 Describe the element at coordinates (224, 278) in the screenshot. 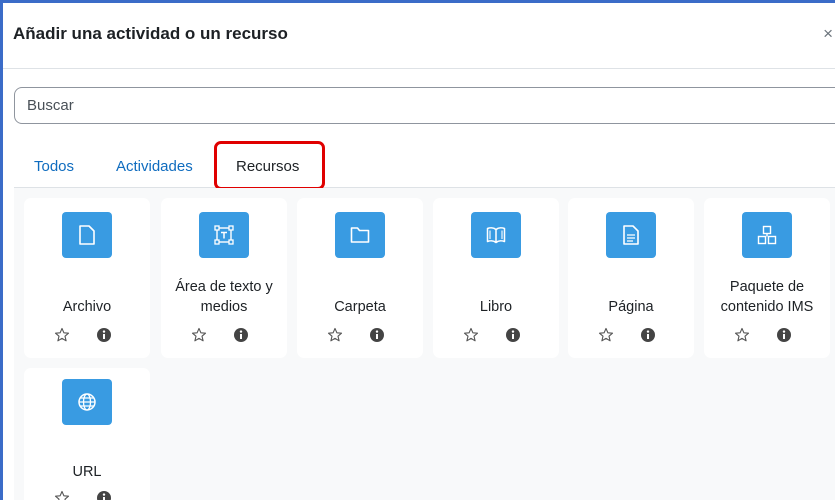

I see `resource-card-area-texto: Área de texto y medios` at that location.